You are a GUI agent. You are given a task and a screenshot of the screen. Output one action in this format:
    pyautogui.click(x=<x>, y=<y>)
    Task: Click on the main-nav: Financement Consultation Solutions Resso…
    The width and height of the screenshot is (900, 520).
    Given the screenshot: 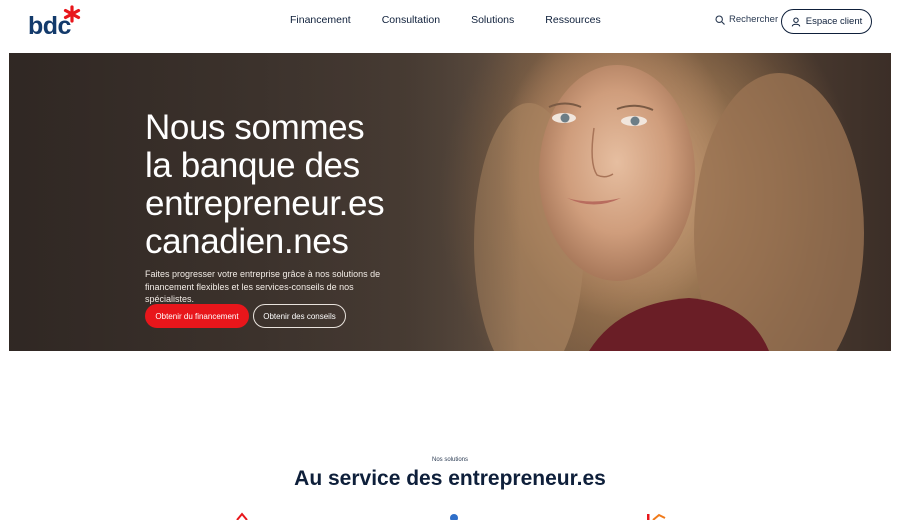 What is the action you would take?
    pyautogui.click(x=461, y=20)
    